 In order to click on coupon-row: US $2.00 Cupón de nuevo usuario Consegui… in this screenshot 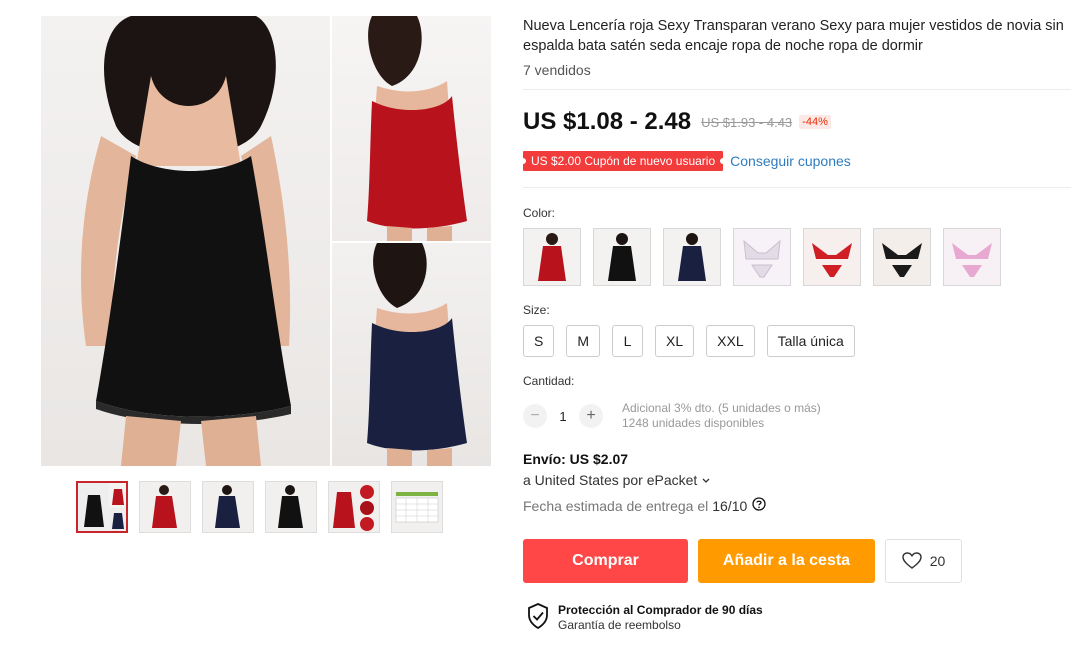, I will do `click(685, 161)`.